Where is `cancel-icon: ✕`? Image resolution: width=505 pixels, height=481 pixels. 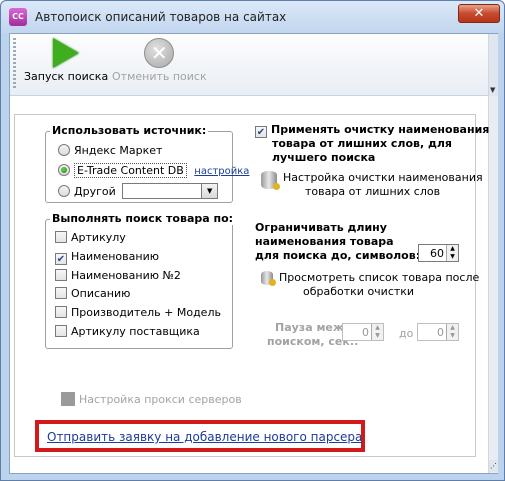
cancel-icon: ✕ is located at coordinates (159, 53).